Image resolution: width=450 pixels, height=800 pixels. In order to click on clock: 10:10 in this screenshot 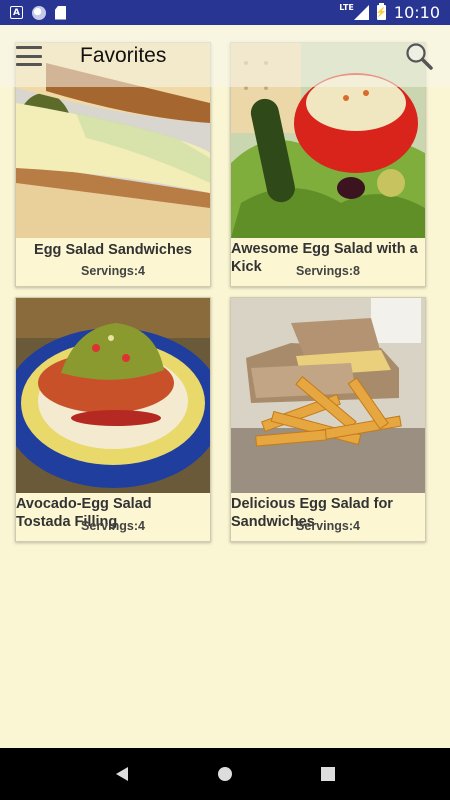, I will do `click(416, 12)`.